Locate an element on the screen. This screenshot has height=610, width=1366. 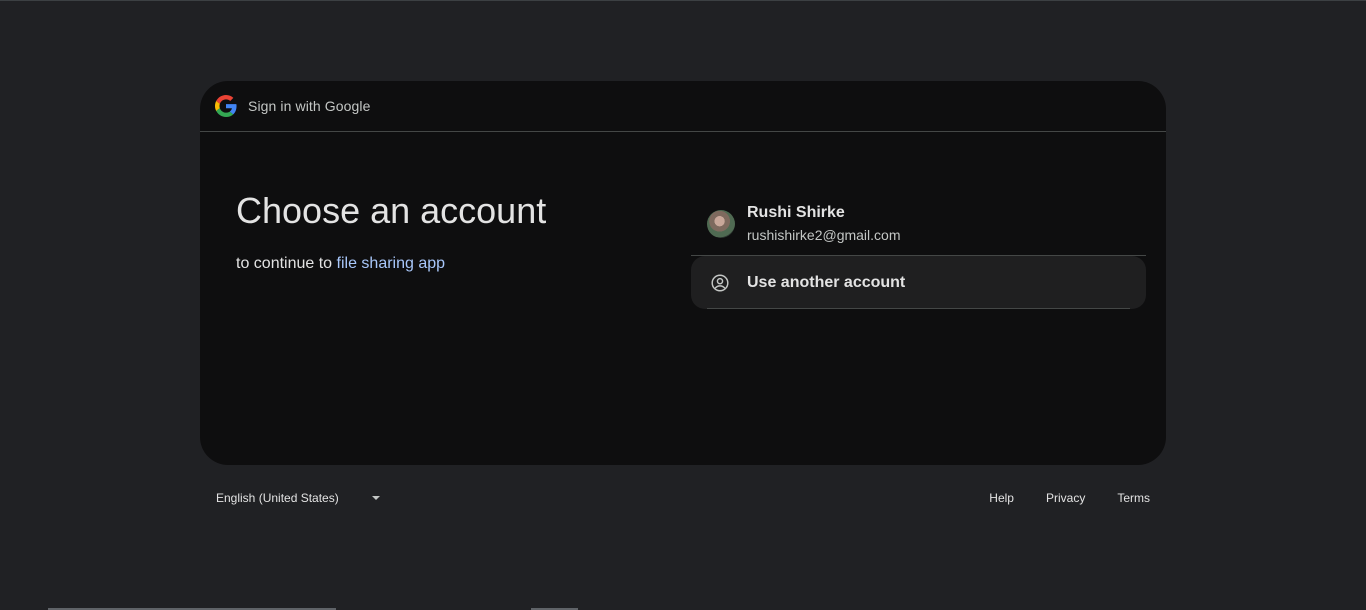
language-label: English (United States) is located at coordinates (277, 498).